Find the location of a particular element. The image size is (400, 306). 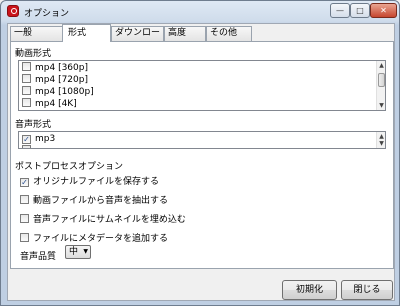

tab-advanced: 高度 is located at coordinates (185, 33).